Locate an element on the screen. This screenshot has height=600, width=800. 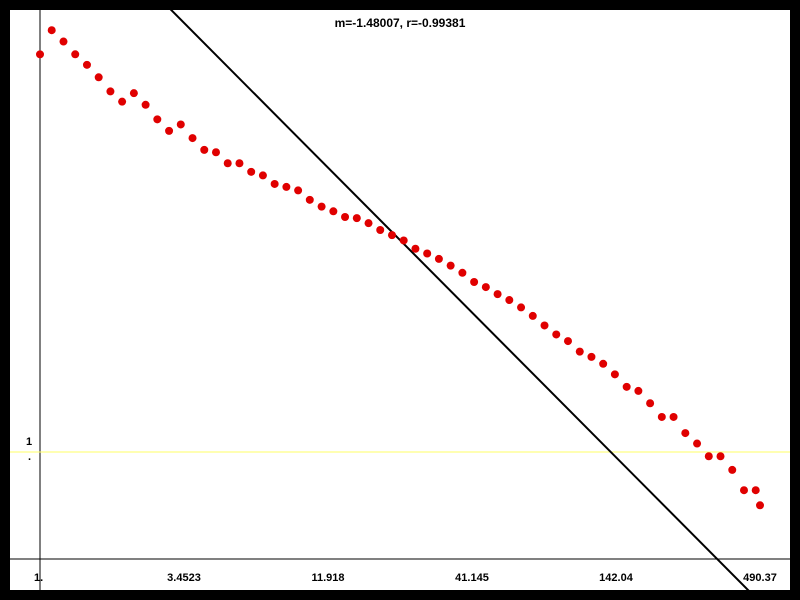
x-tick-label: 142.04 is located at coordinates (616, 578).